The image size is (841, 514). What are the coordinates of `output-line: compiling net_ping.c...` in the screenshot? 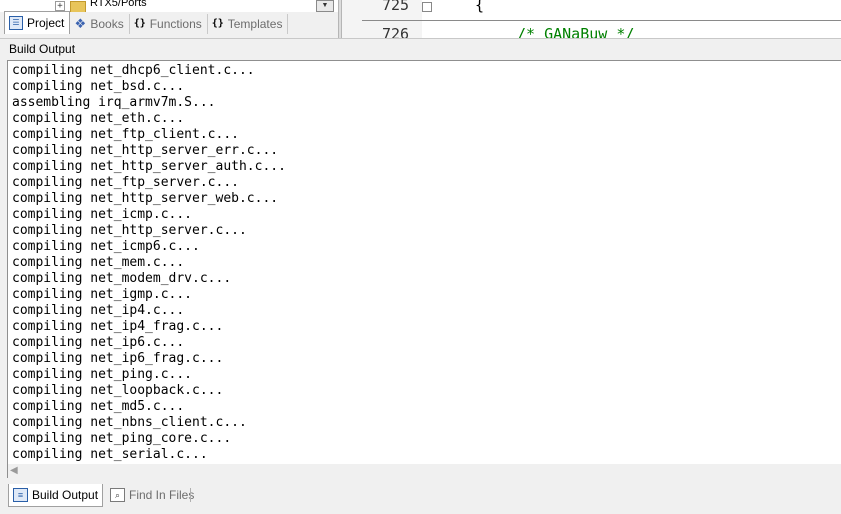 It's located at (102, 374).